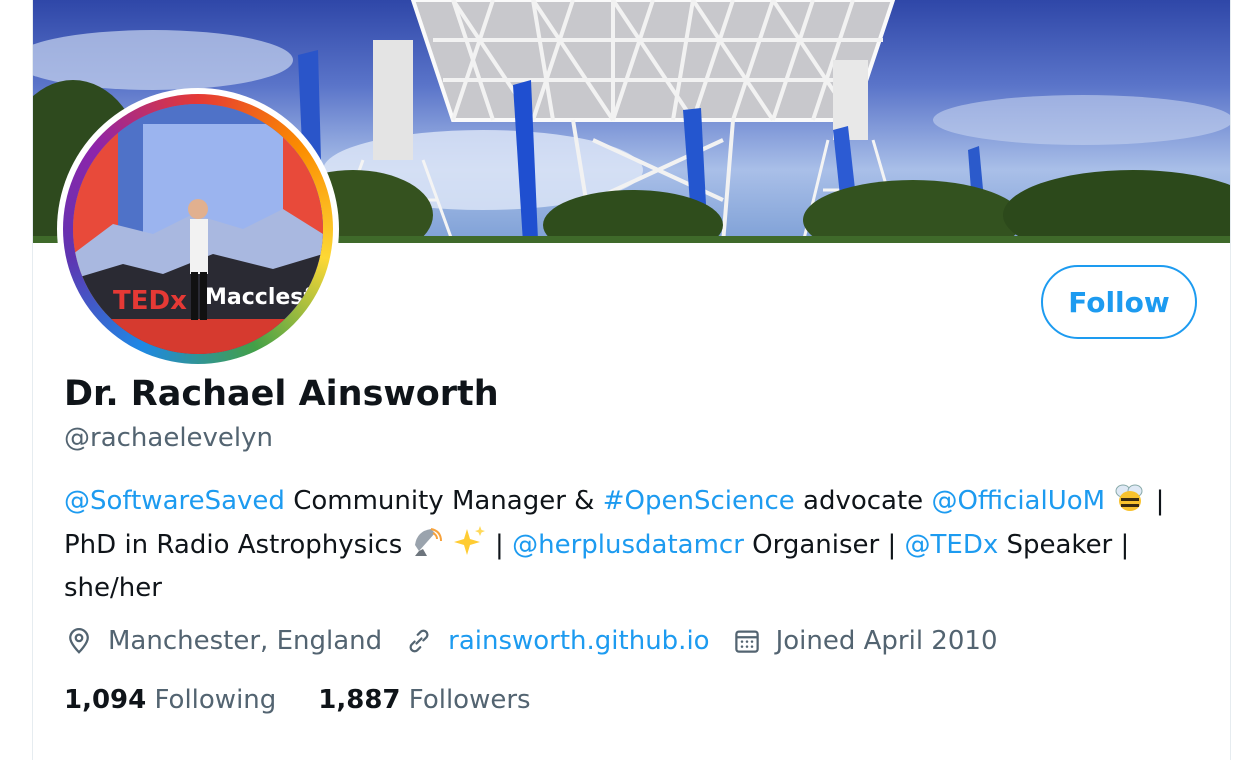 The width and height of the screenshot is (1242, 760). Describe the element at coordinates (105, 700) in the screenshot. I see `following-count: 1,094` at that location.